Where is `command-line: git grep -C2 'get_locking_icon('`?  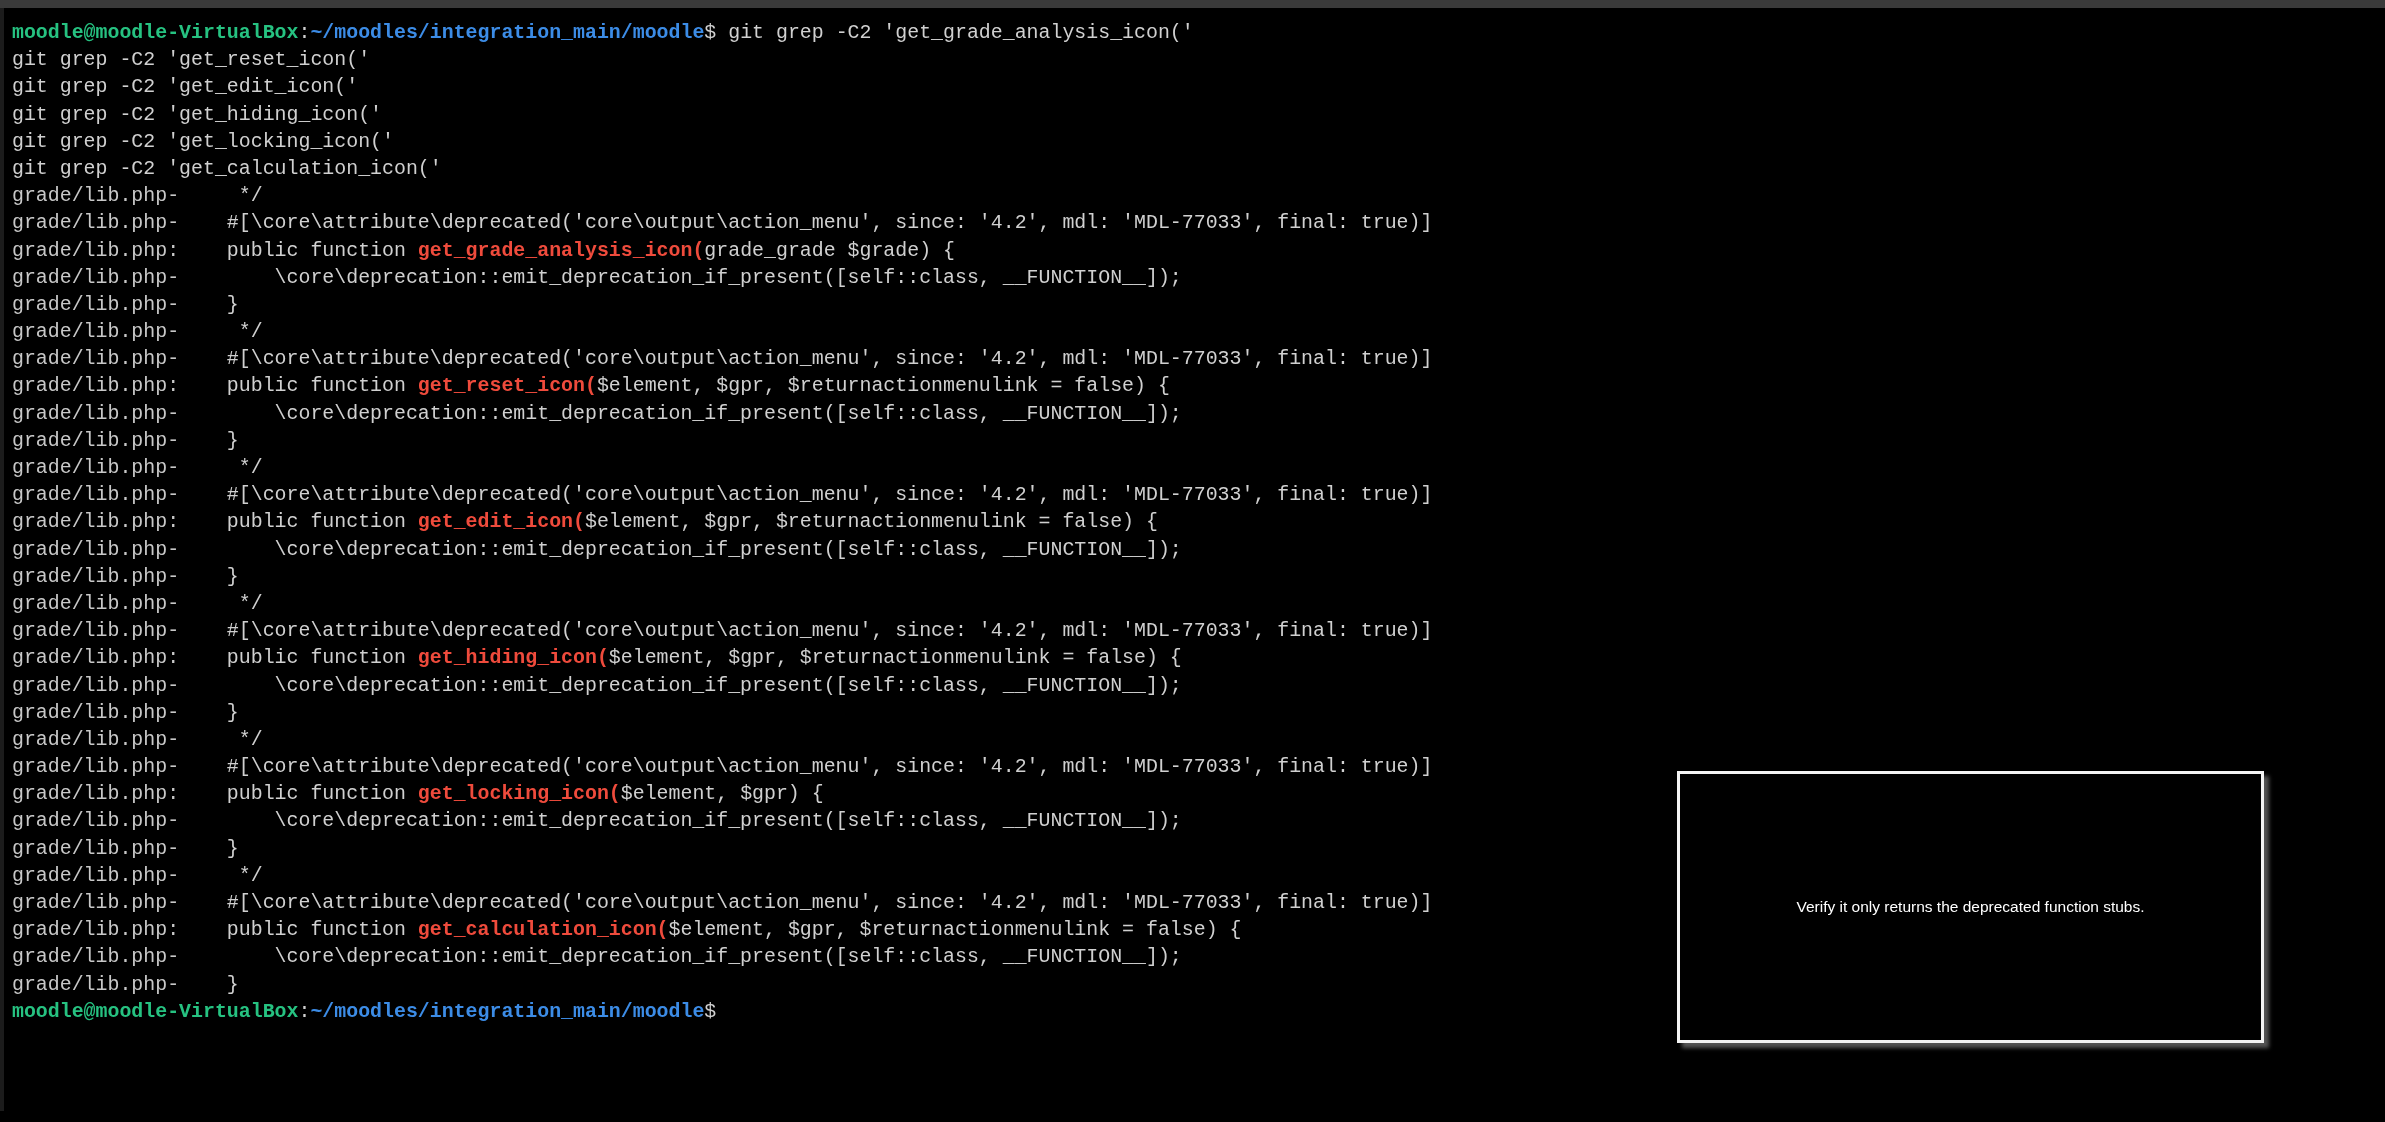 command-line: git grep -C2 'get_locking_icon(' is located at coordinates (203, 141).